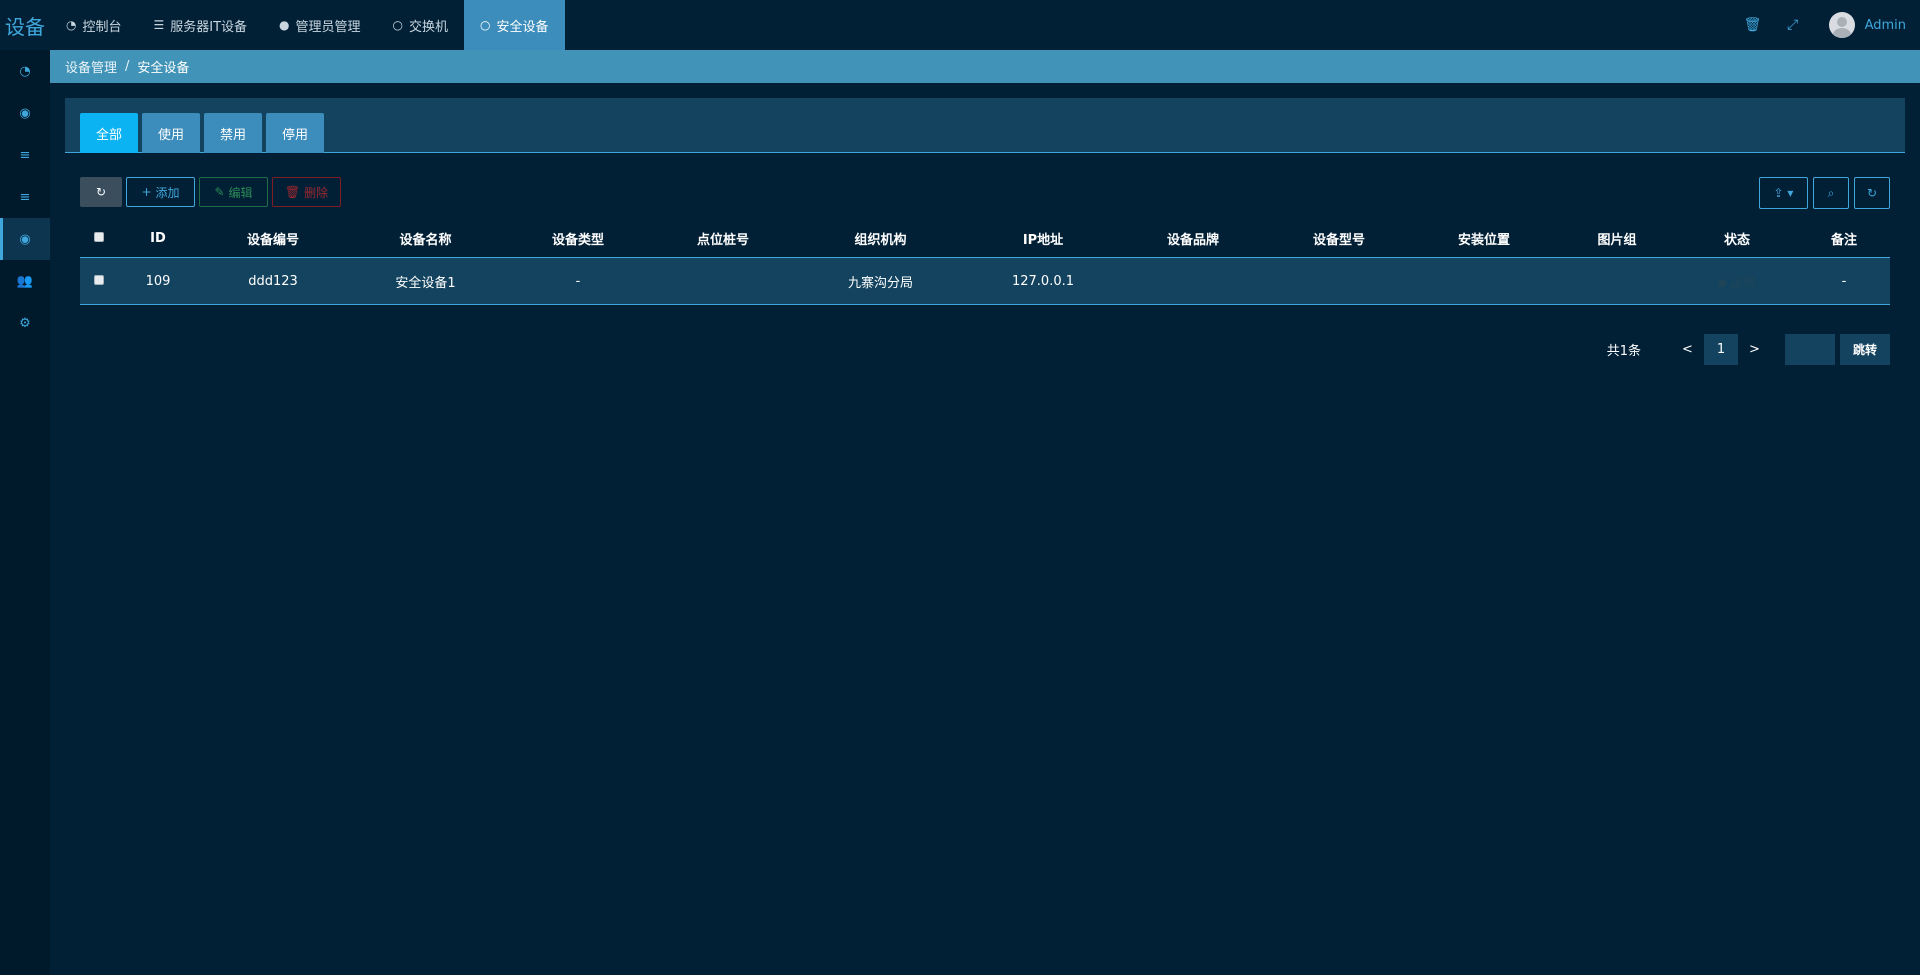 This screenshot has width=1920, height=975. What do you see at coordinates (1687, 349) in the screenshot?
I see `prev-page-button: <` at bounding box center [1687, 349].